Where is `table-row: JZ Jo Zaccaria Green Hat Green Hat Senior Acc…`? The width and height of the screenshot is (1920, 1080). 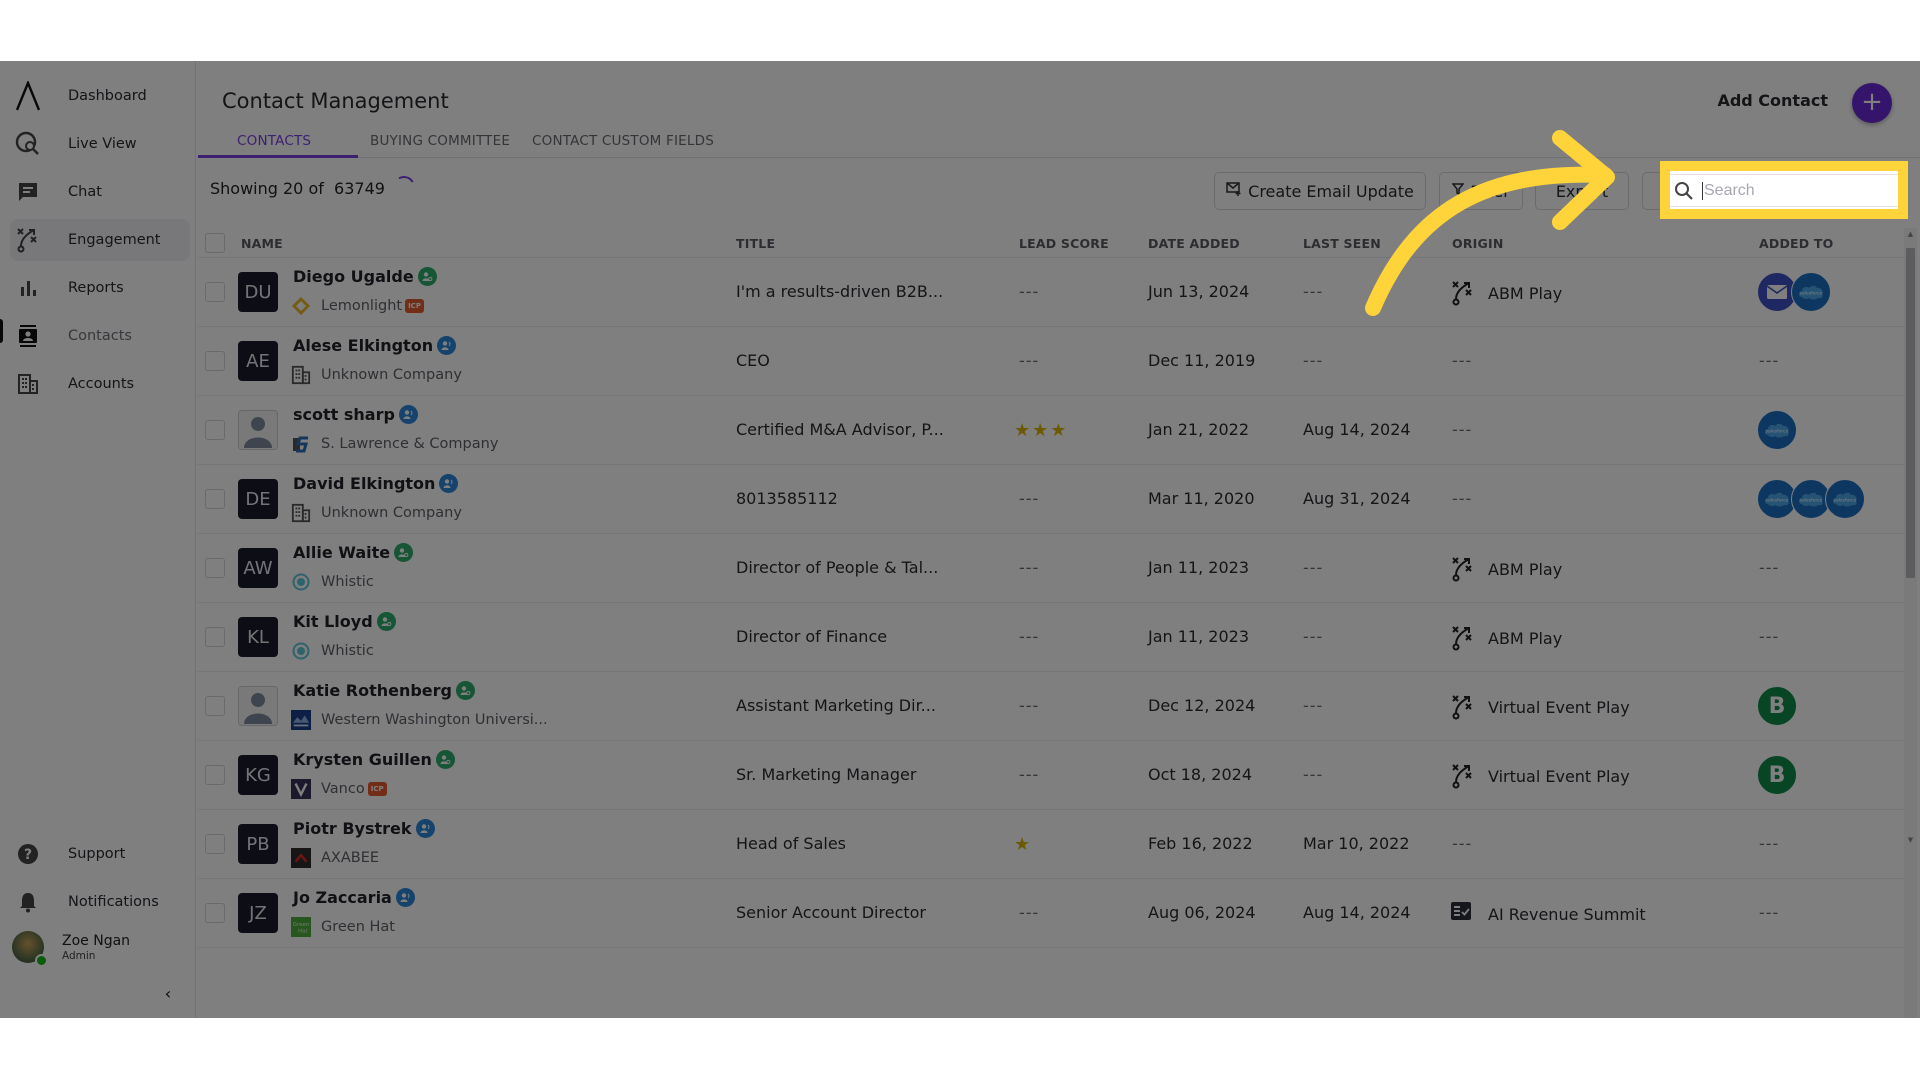
table-row: JZ Jo Zaccaria Green Hat Green Hat Senior Acc… is located at coordinates (1050, 913).